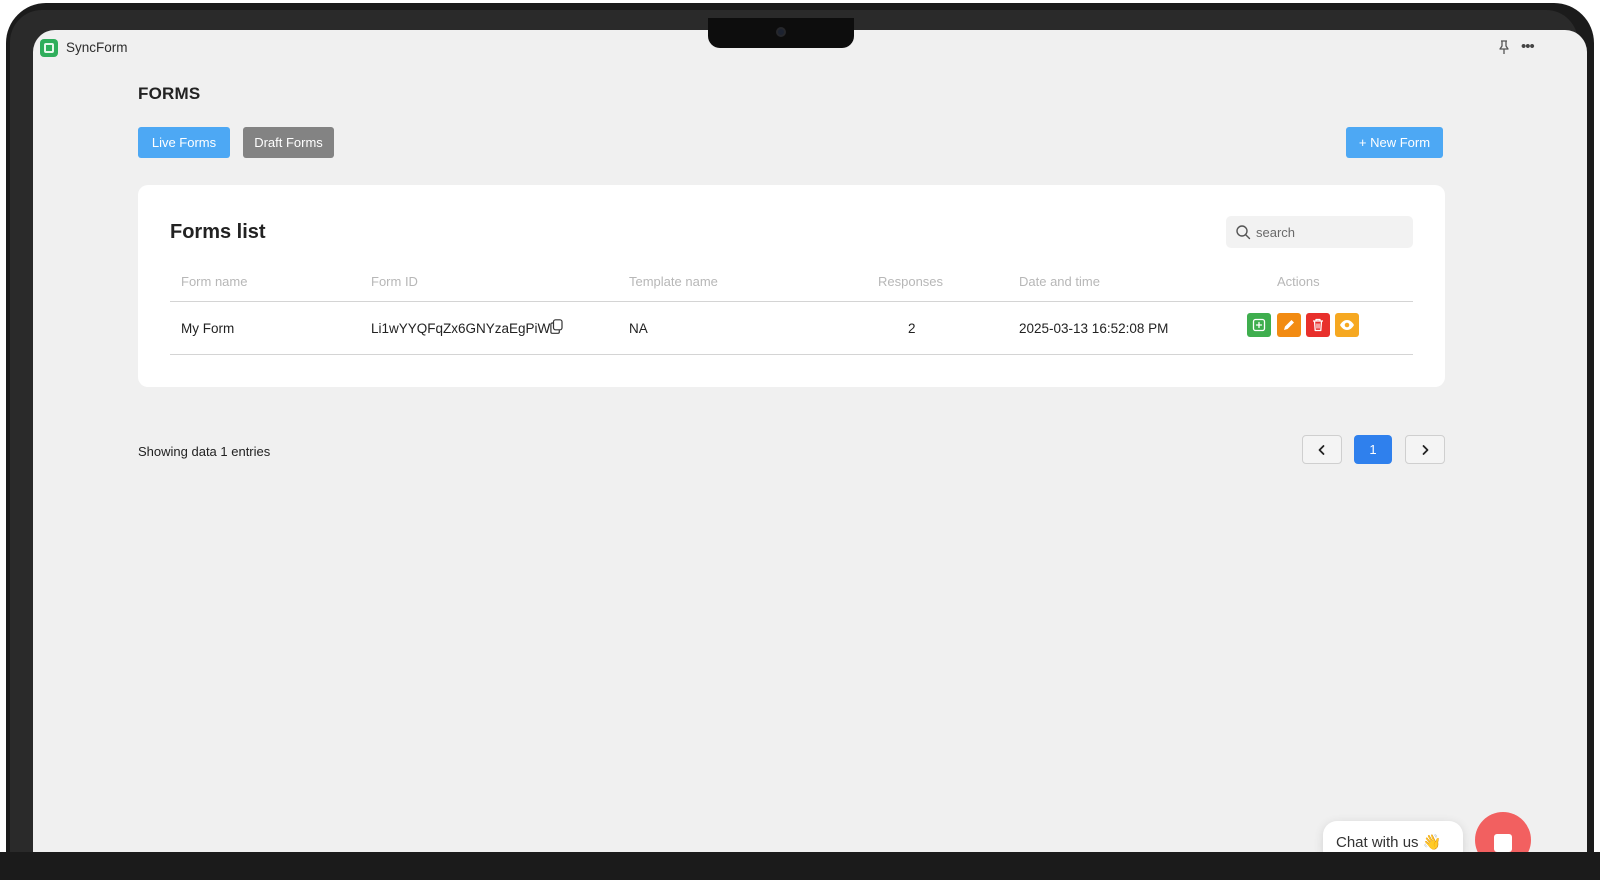 The image size is (1600, 880). What do you see at coordinates (394, 281) in the screenshot?
I see `header-form-id: Form ID` at bounding box center [394, 281].